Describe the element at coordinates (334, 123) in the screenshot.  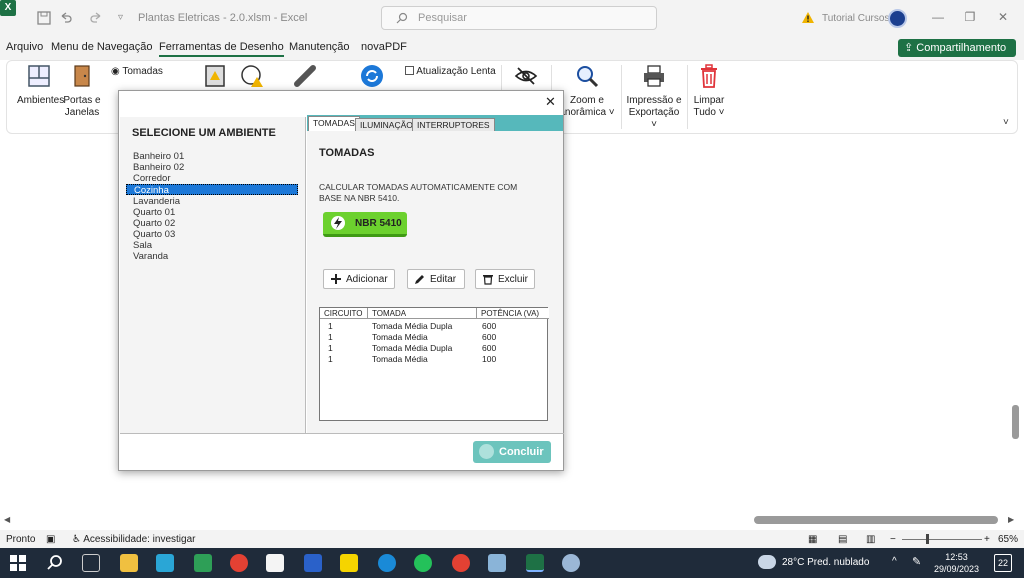
I see `tab-tomadas: TOMADAS` at that location.